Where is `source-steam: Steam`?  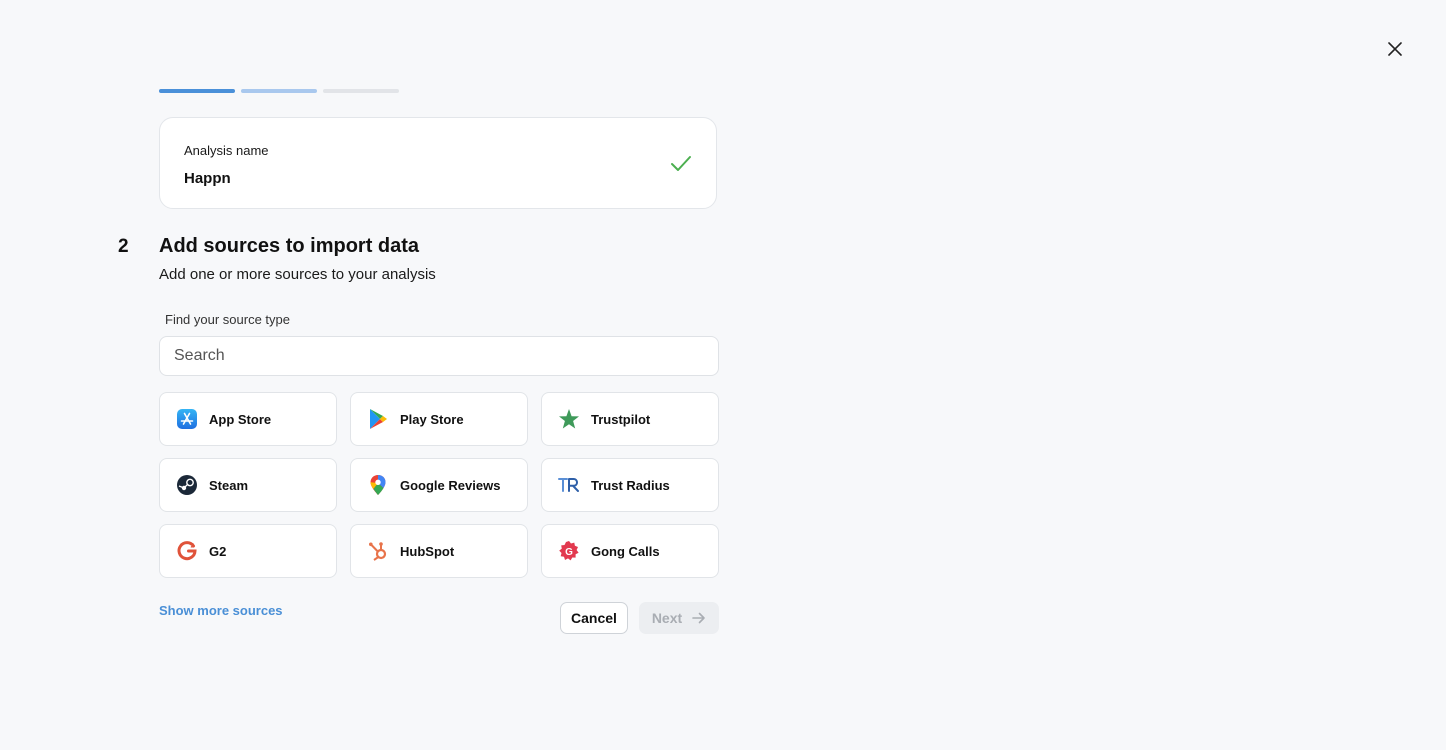 source-steam: Steam is located at coordinates (248, 485).